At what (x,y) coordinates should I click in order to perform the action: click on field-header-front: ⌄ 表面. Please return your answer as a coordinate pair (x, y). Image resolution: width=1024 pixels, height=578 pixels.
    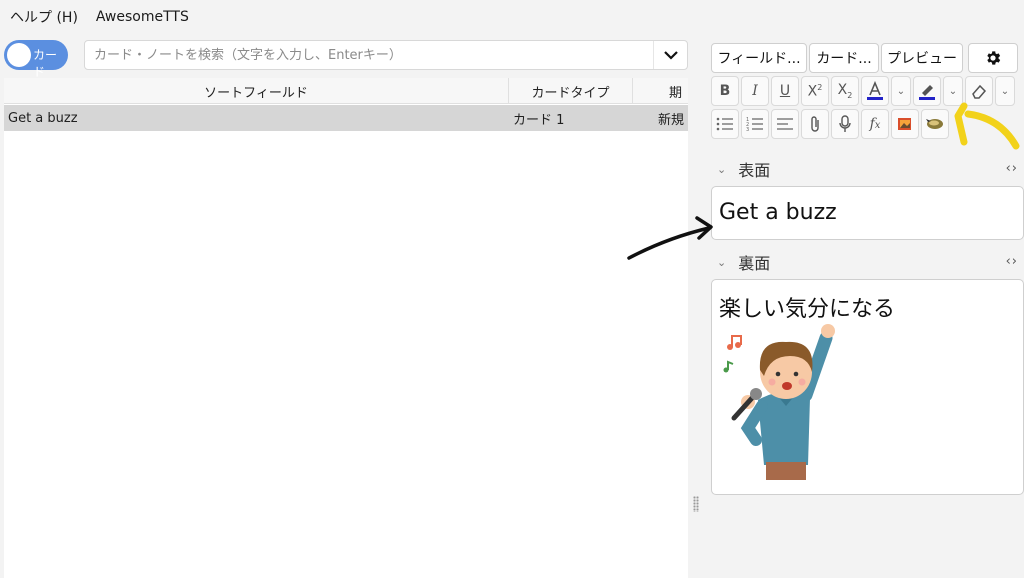
    Looking at the image, I should click on (743, 169).